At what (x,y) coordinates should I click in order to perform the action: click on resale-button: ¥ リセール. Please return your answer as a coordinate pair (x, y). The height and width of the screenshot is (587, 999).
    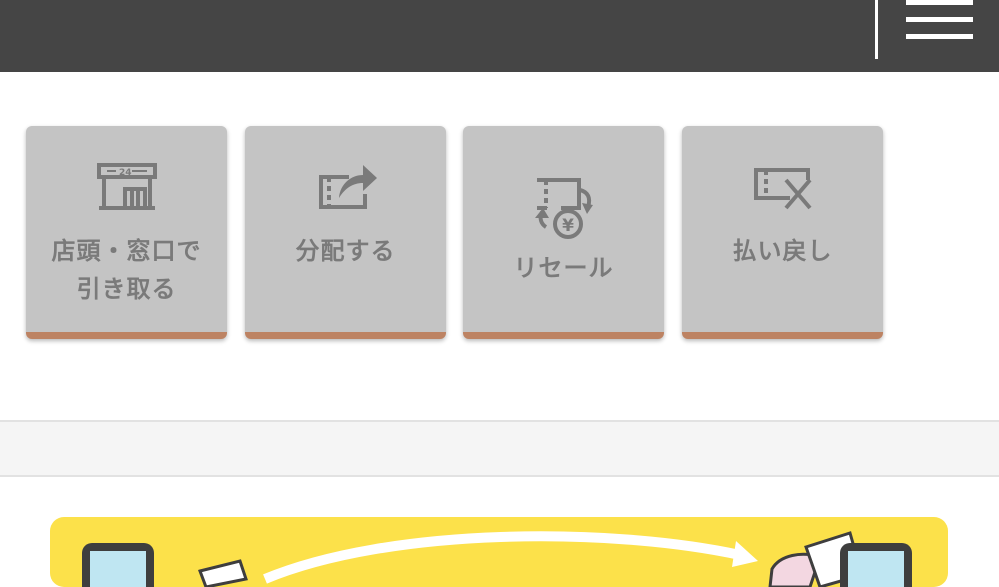
    Looking at the image, I should click on (563, 232).